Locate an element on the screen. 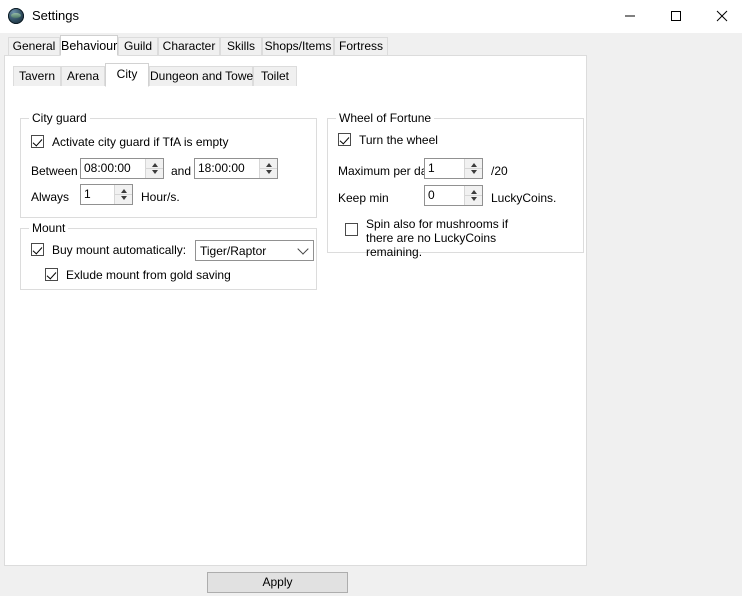 The width and height of the screenshot is (742, 596). turn-the-wheel-checkbox is located at coordinates (344, 139).